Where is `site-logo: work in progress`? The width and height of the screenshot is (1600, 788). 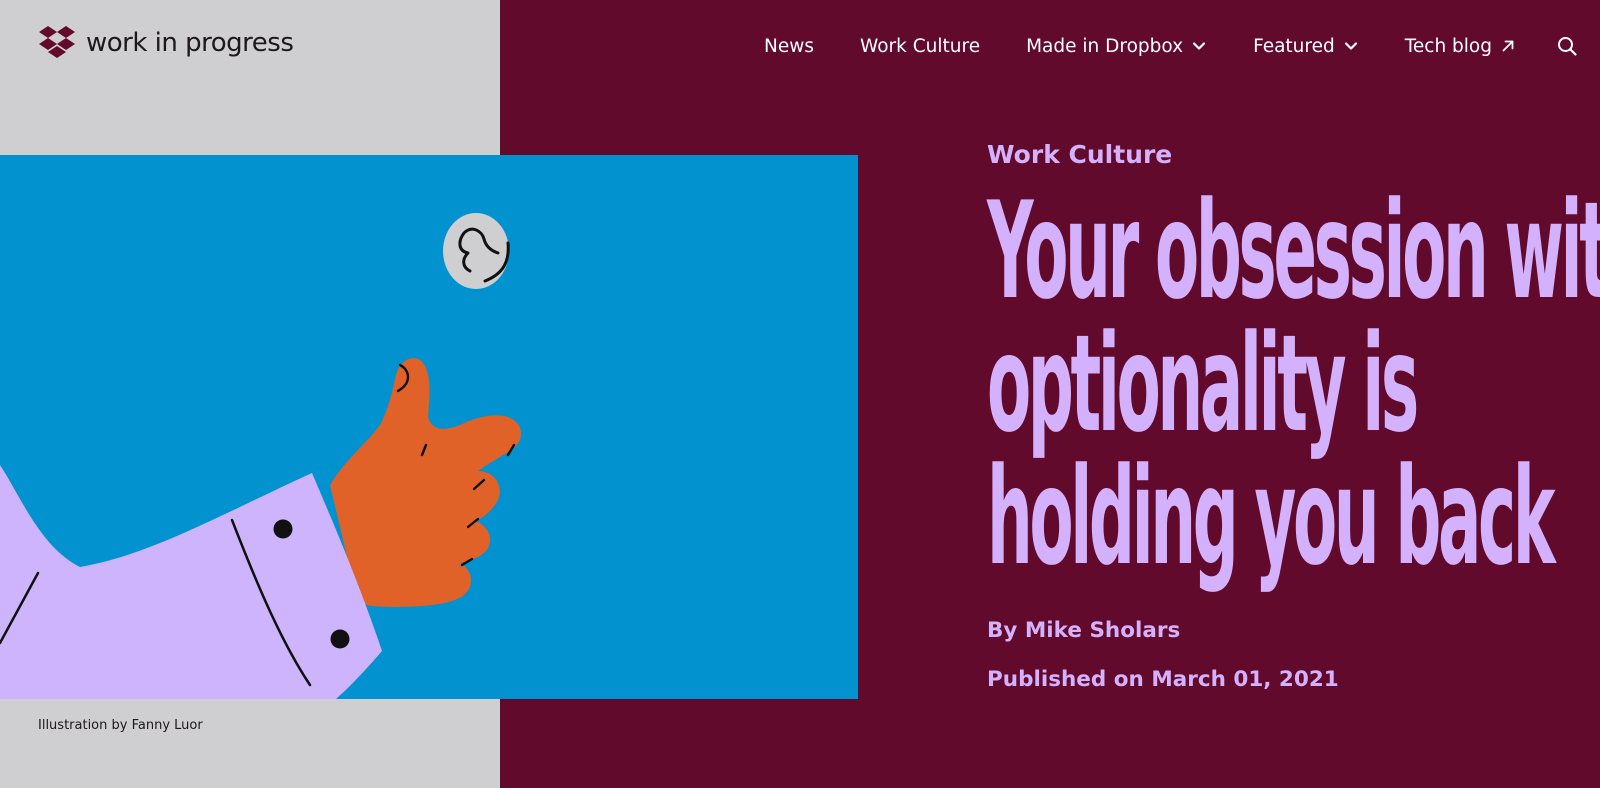
site-logo: work in progress is located at coordinates (166, 43).